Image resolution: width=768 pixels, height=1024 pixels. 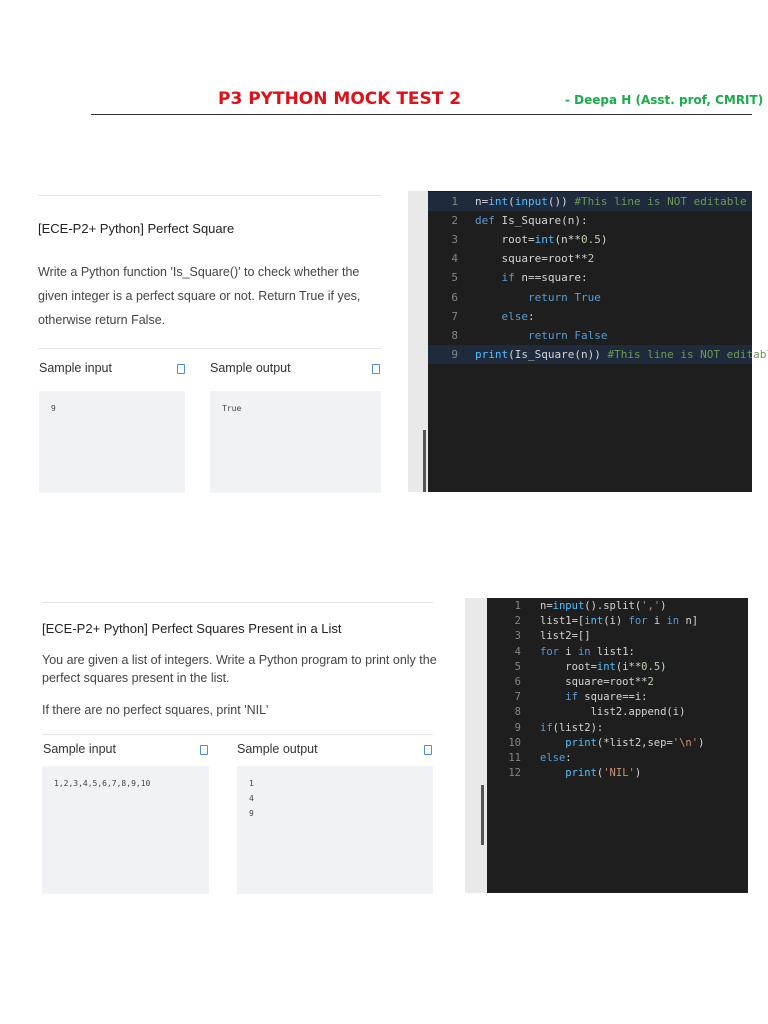 I want to click on code-line: 7 else:, so click(x=590, y=316).